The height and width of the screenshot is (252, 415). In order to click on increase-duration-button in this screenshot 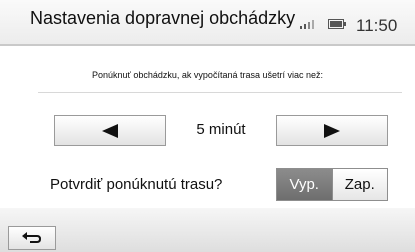, I will do `click(332, 130)`.